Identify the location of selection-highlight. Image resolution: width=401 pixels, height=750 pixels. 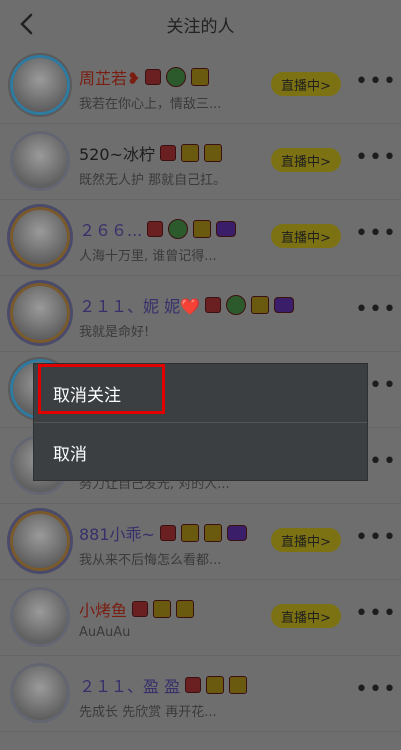
(101, 389).